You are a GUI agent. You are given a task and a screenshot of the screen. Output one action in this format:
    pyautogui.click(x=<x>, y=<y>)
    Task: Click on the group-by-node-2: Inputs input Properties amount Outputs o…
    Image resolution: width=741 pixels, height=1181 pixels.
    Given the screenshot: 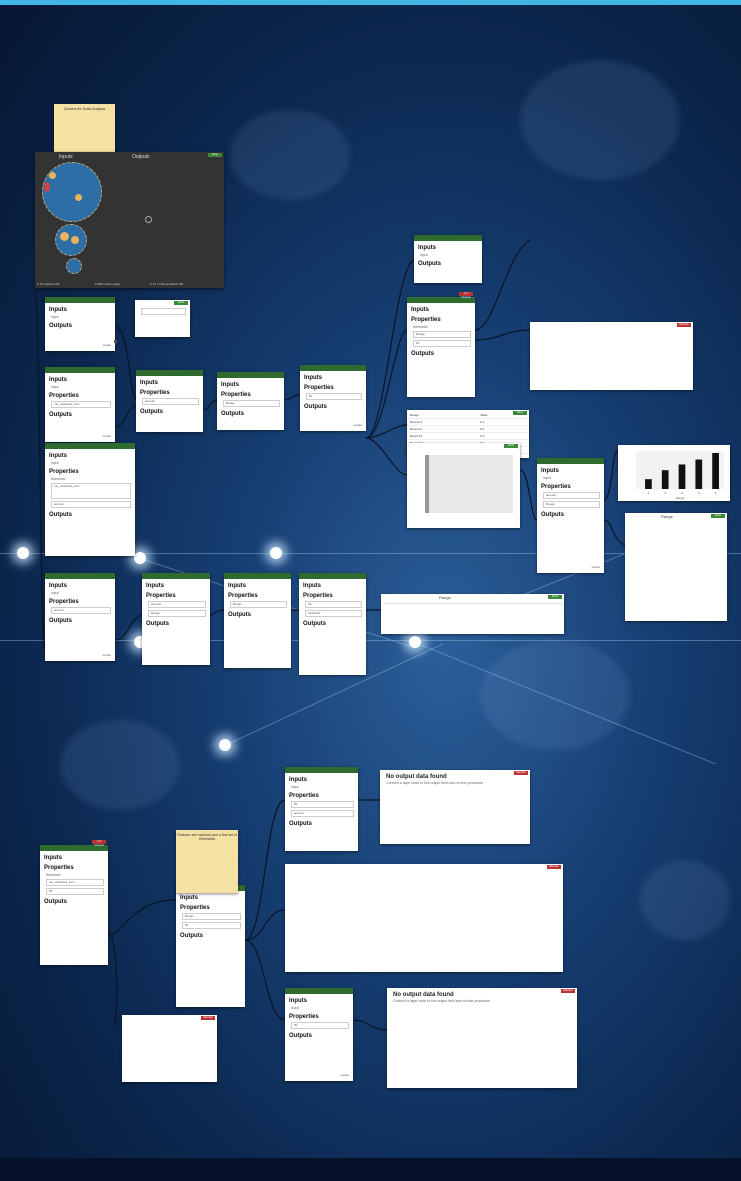 What is the action you would take?
    pyautogui.click(x=80, y=617)
    